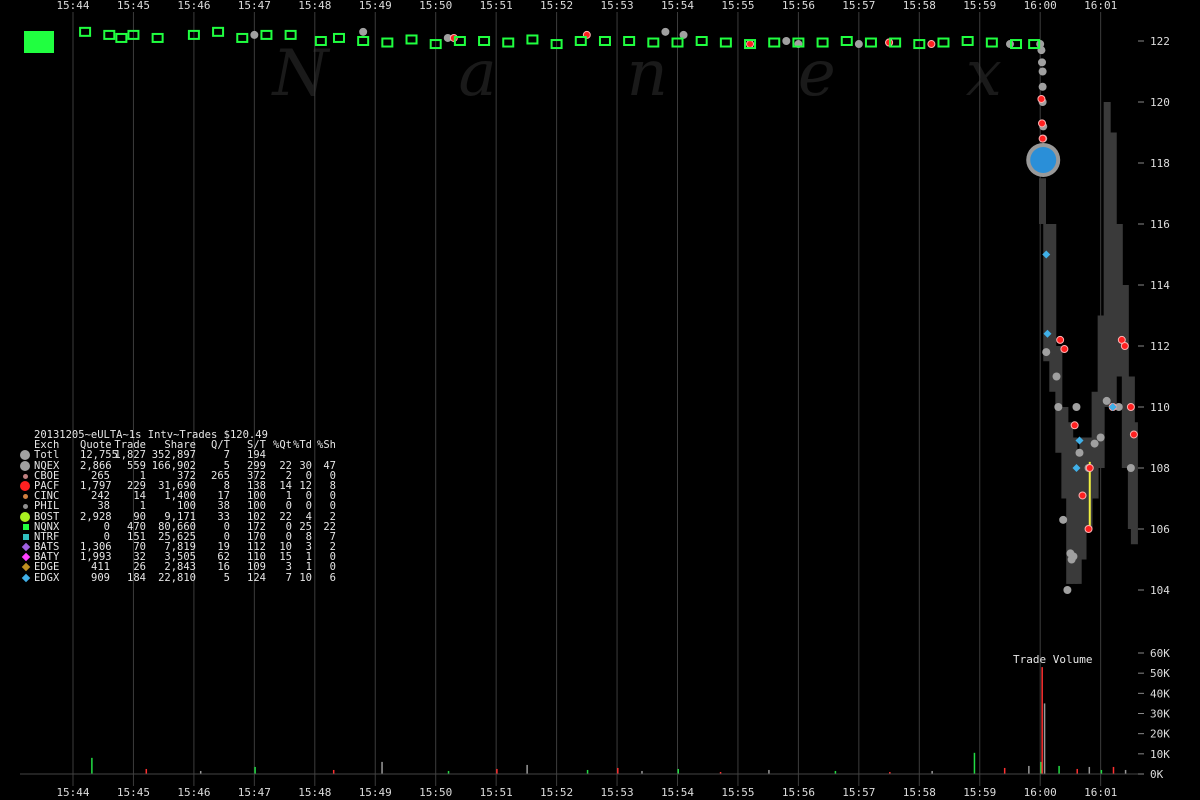 This screenshot has width=1200, height=800. I want to click on x-tick-label-bottom: 15:52, so click(556, 792).